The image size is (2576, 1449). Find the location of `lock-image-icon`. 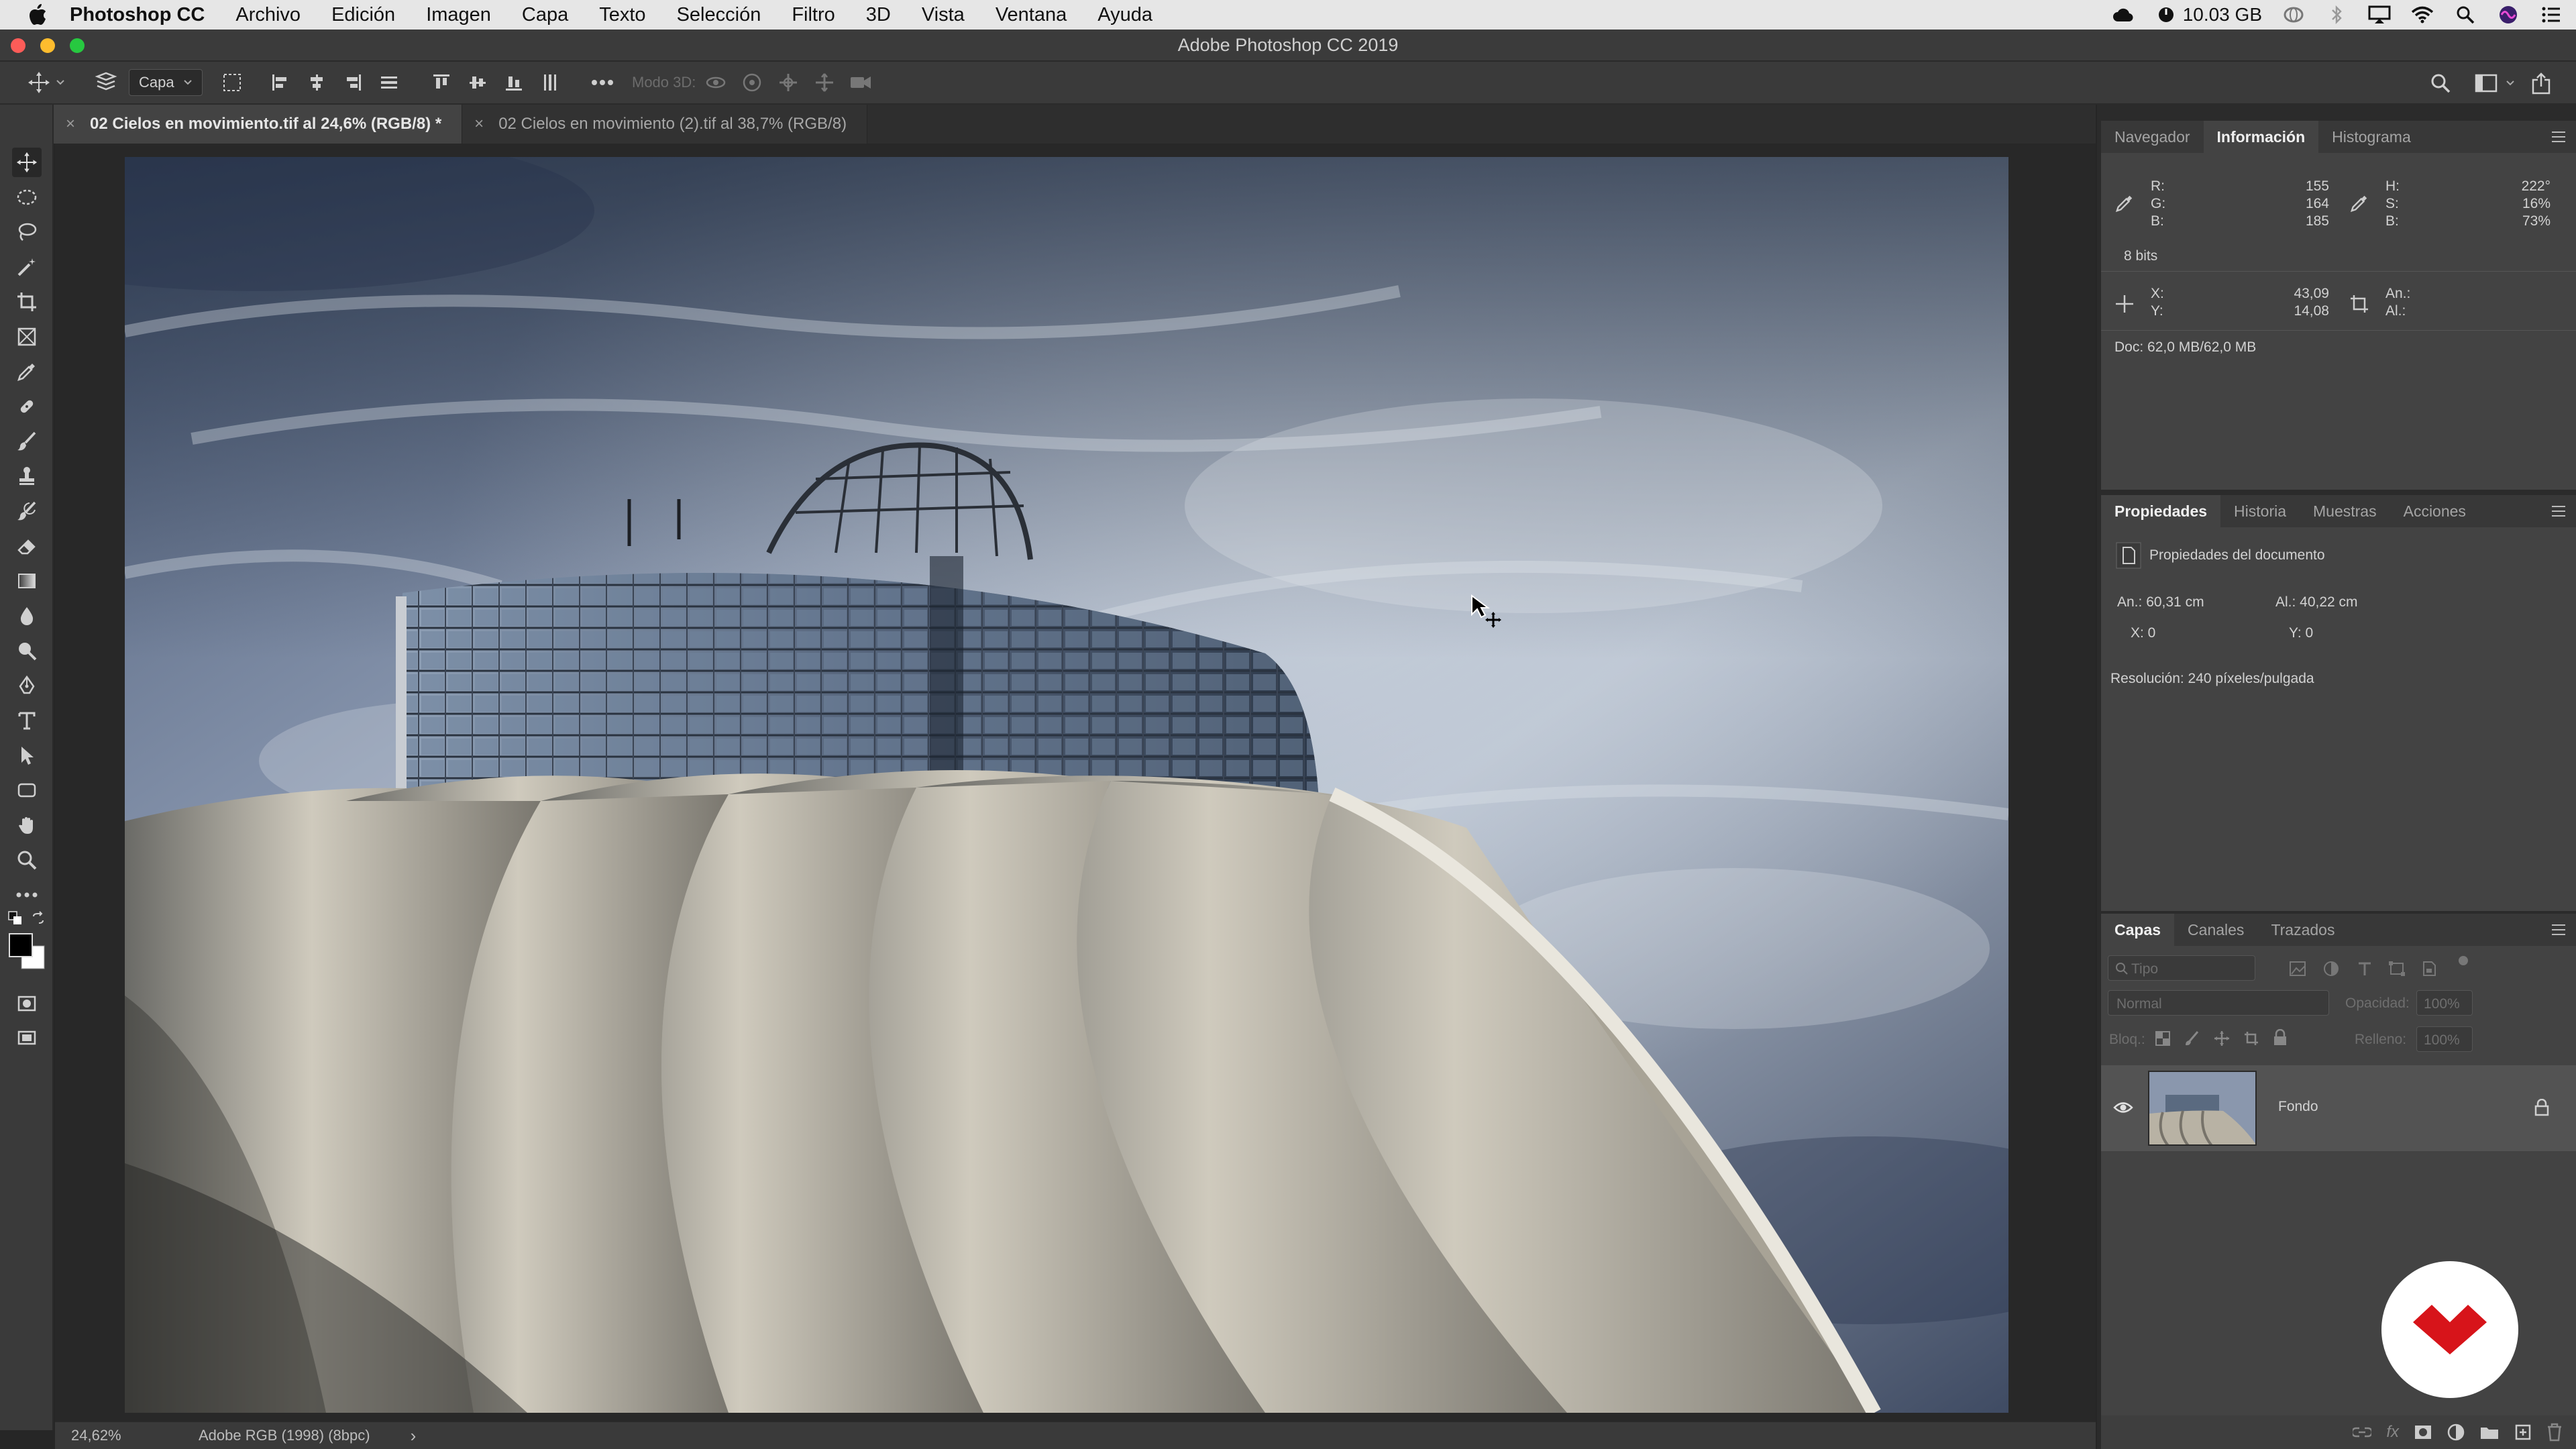

lock-image-icon is located at coordinates (2192, 1038).